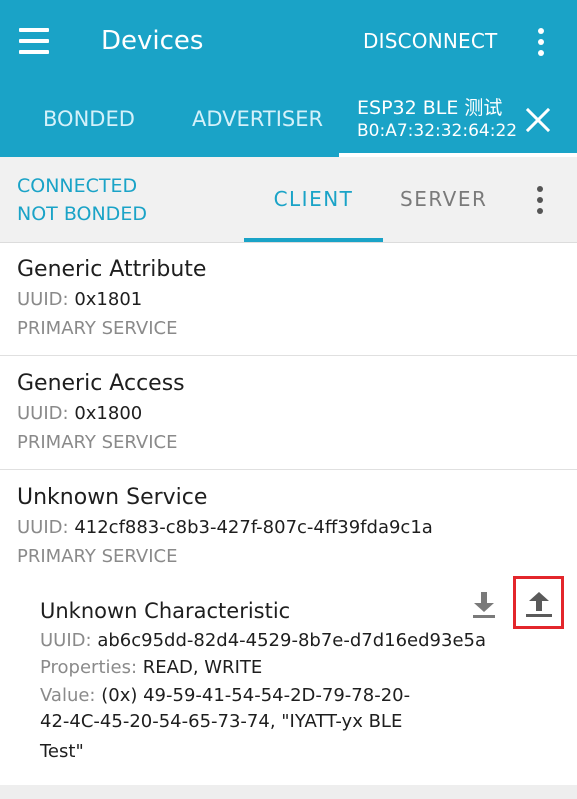 The width and height of the screenshot is (577, 799). What do you see at coordinates (152, 41) in the screenshot?
I see `page-title: Devices` at bounding box center [152, 41].